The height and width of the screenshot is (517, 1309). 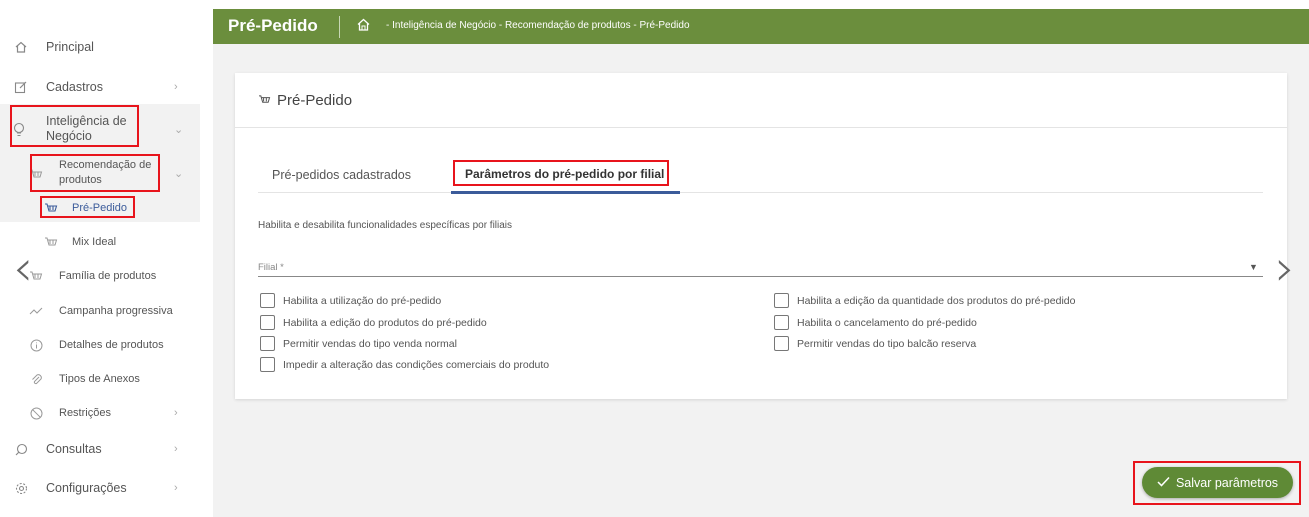 I want to click on sidebar-item-consultas: Consultas ›, so click(x=100, y=449).